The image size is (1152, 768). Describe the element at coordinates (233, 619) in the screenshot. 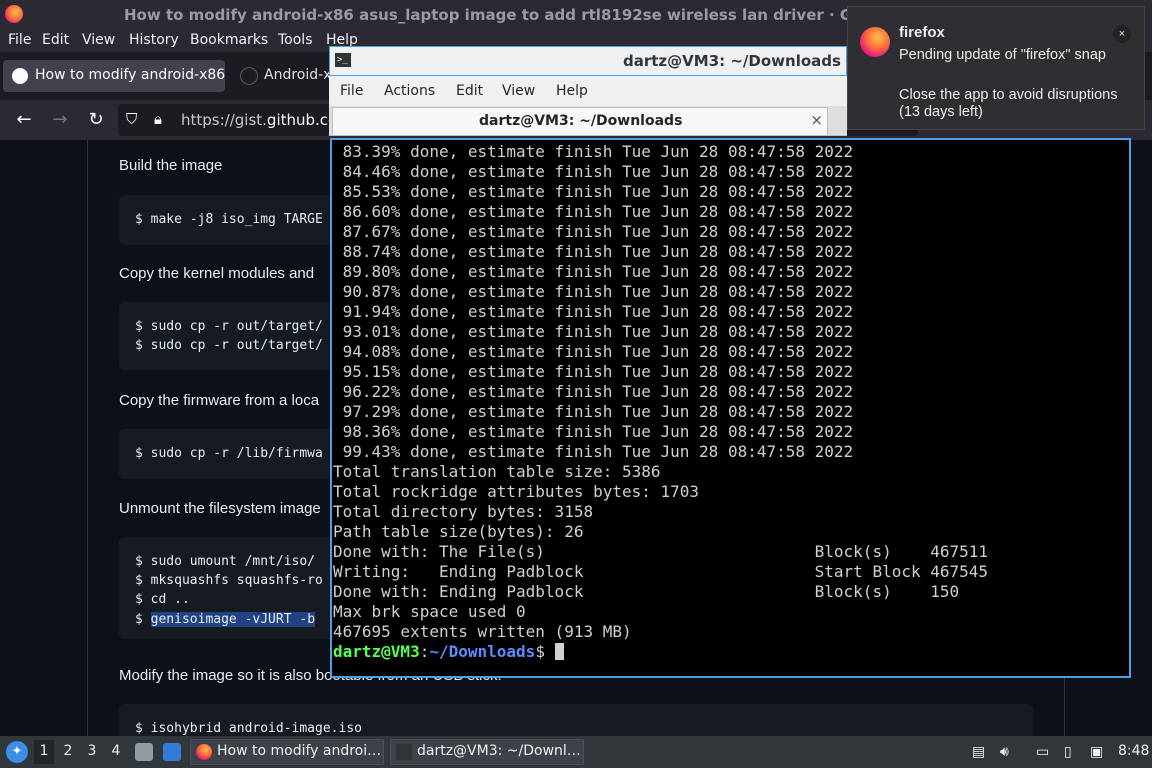

I see `selected-text: genisoimage -vJURT -b` at that location.